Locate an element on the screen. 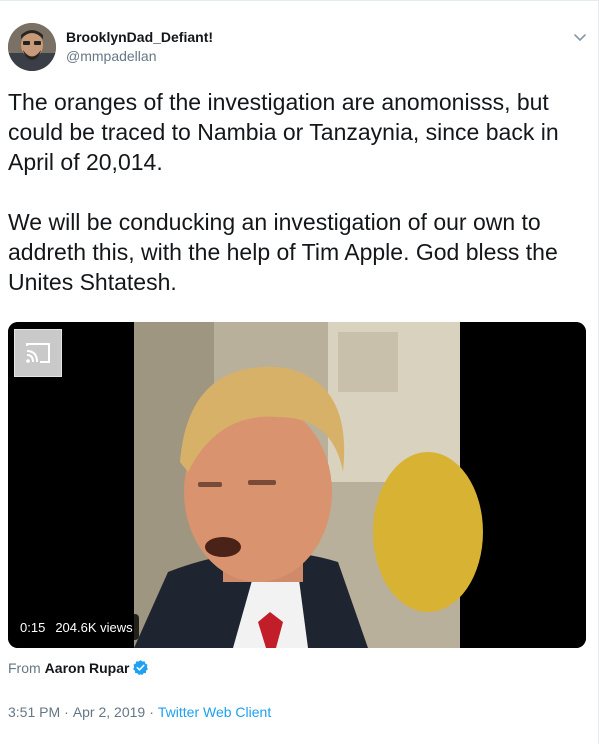 The image size is (599, 744). avatar-image is located at coordinates (32, 47).